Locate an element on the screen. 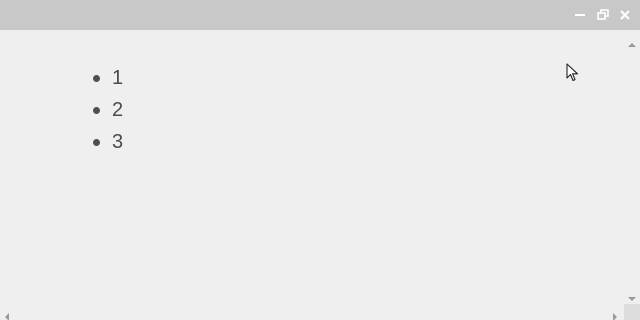  close-button is located at coordinates (625, 15).